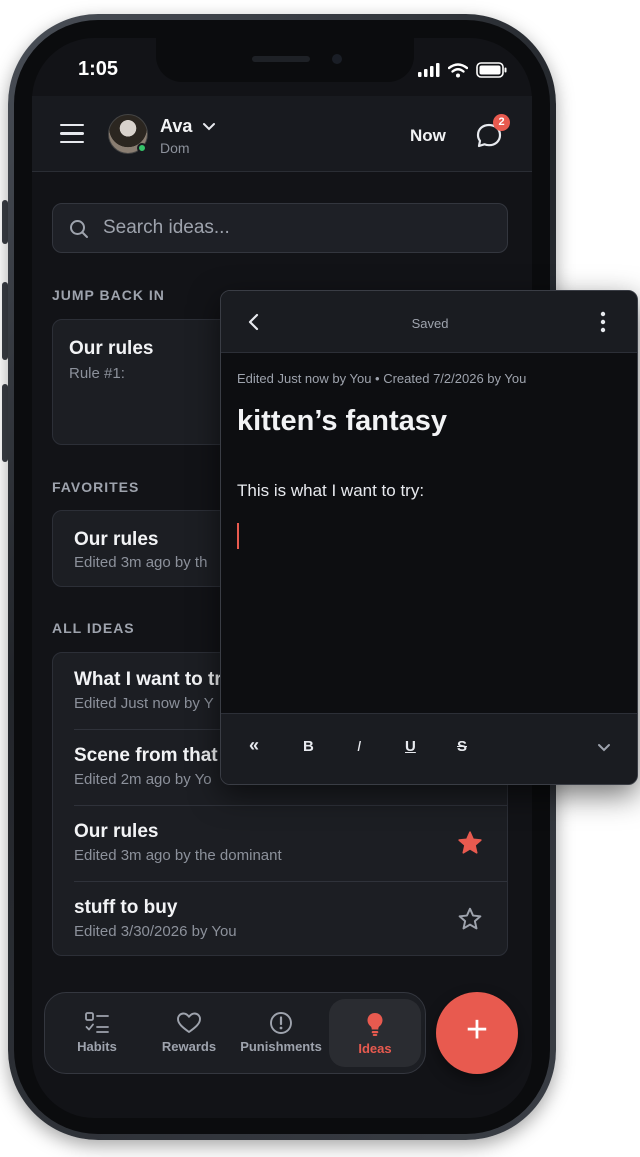  Describe the element at coordinates (375, 1048) in the screenshot. I see `tab-label: Ideas` at that location.